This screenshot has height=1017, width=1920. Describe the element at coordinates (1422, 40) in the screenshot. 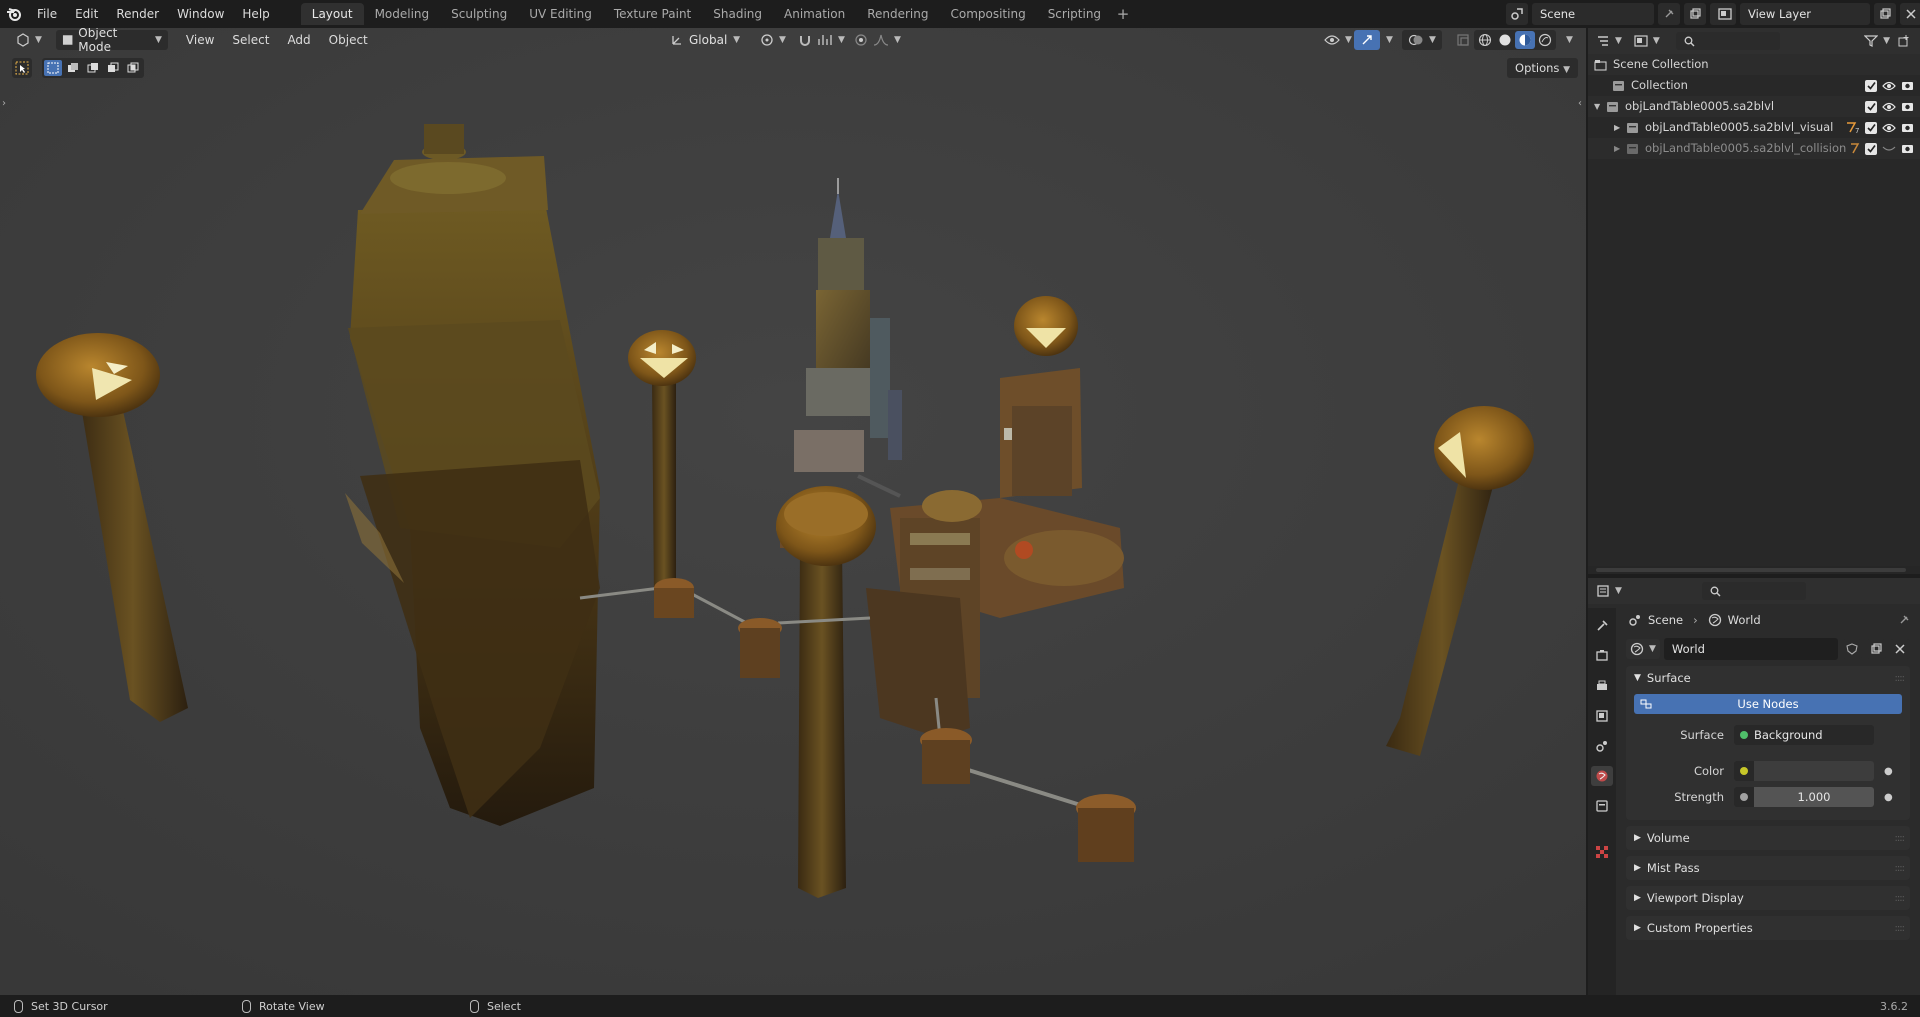

I see `overlays-toggle: ▼` at that location.